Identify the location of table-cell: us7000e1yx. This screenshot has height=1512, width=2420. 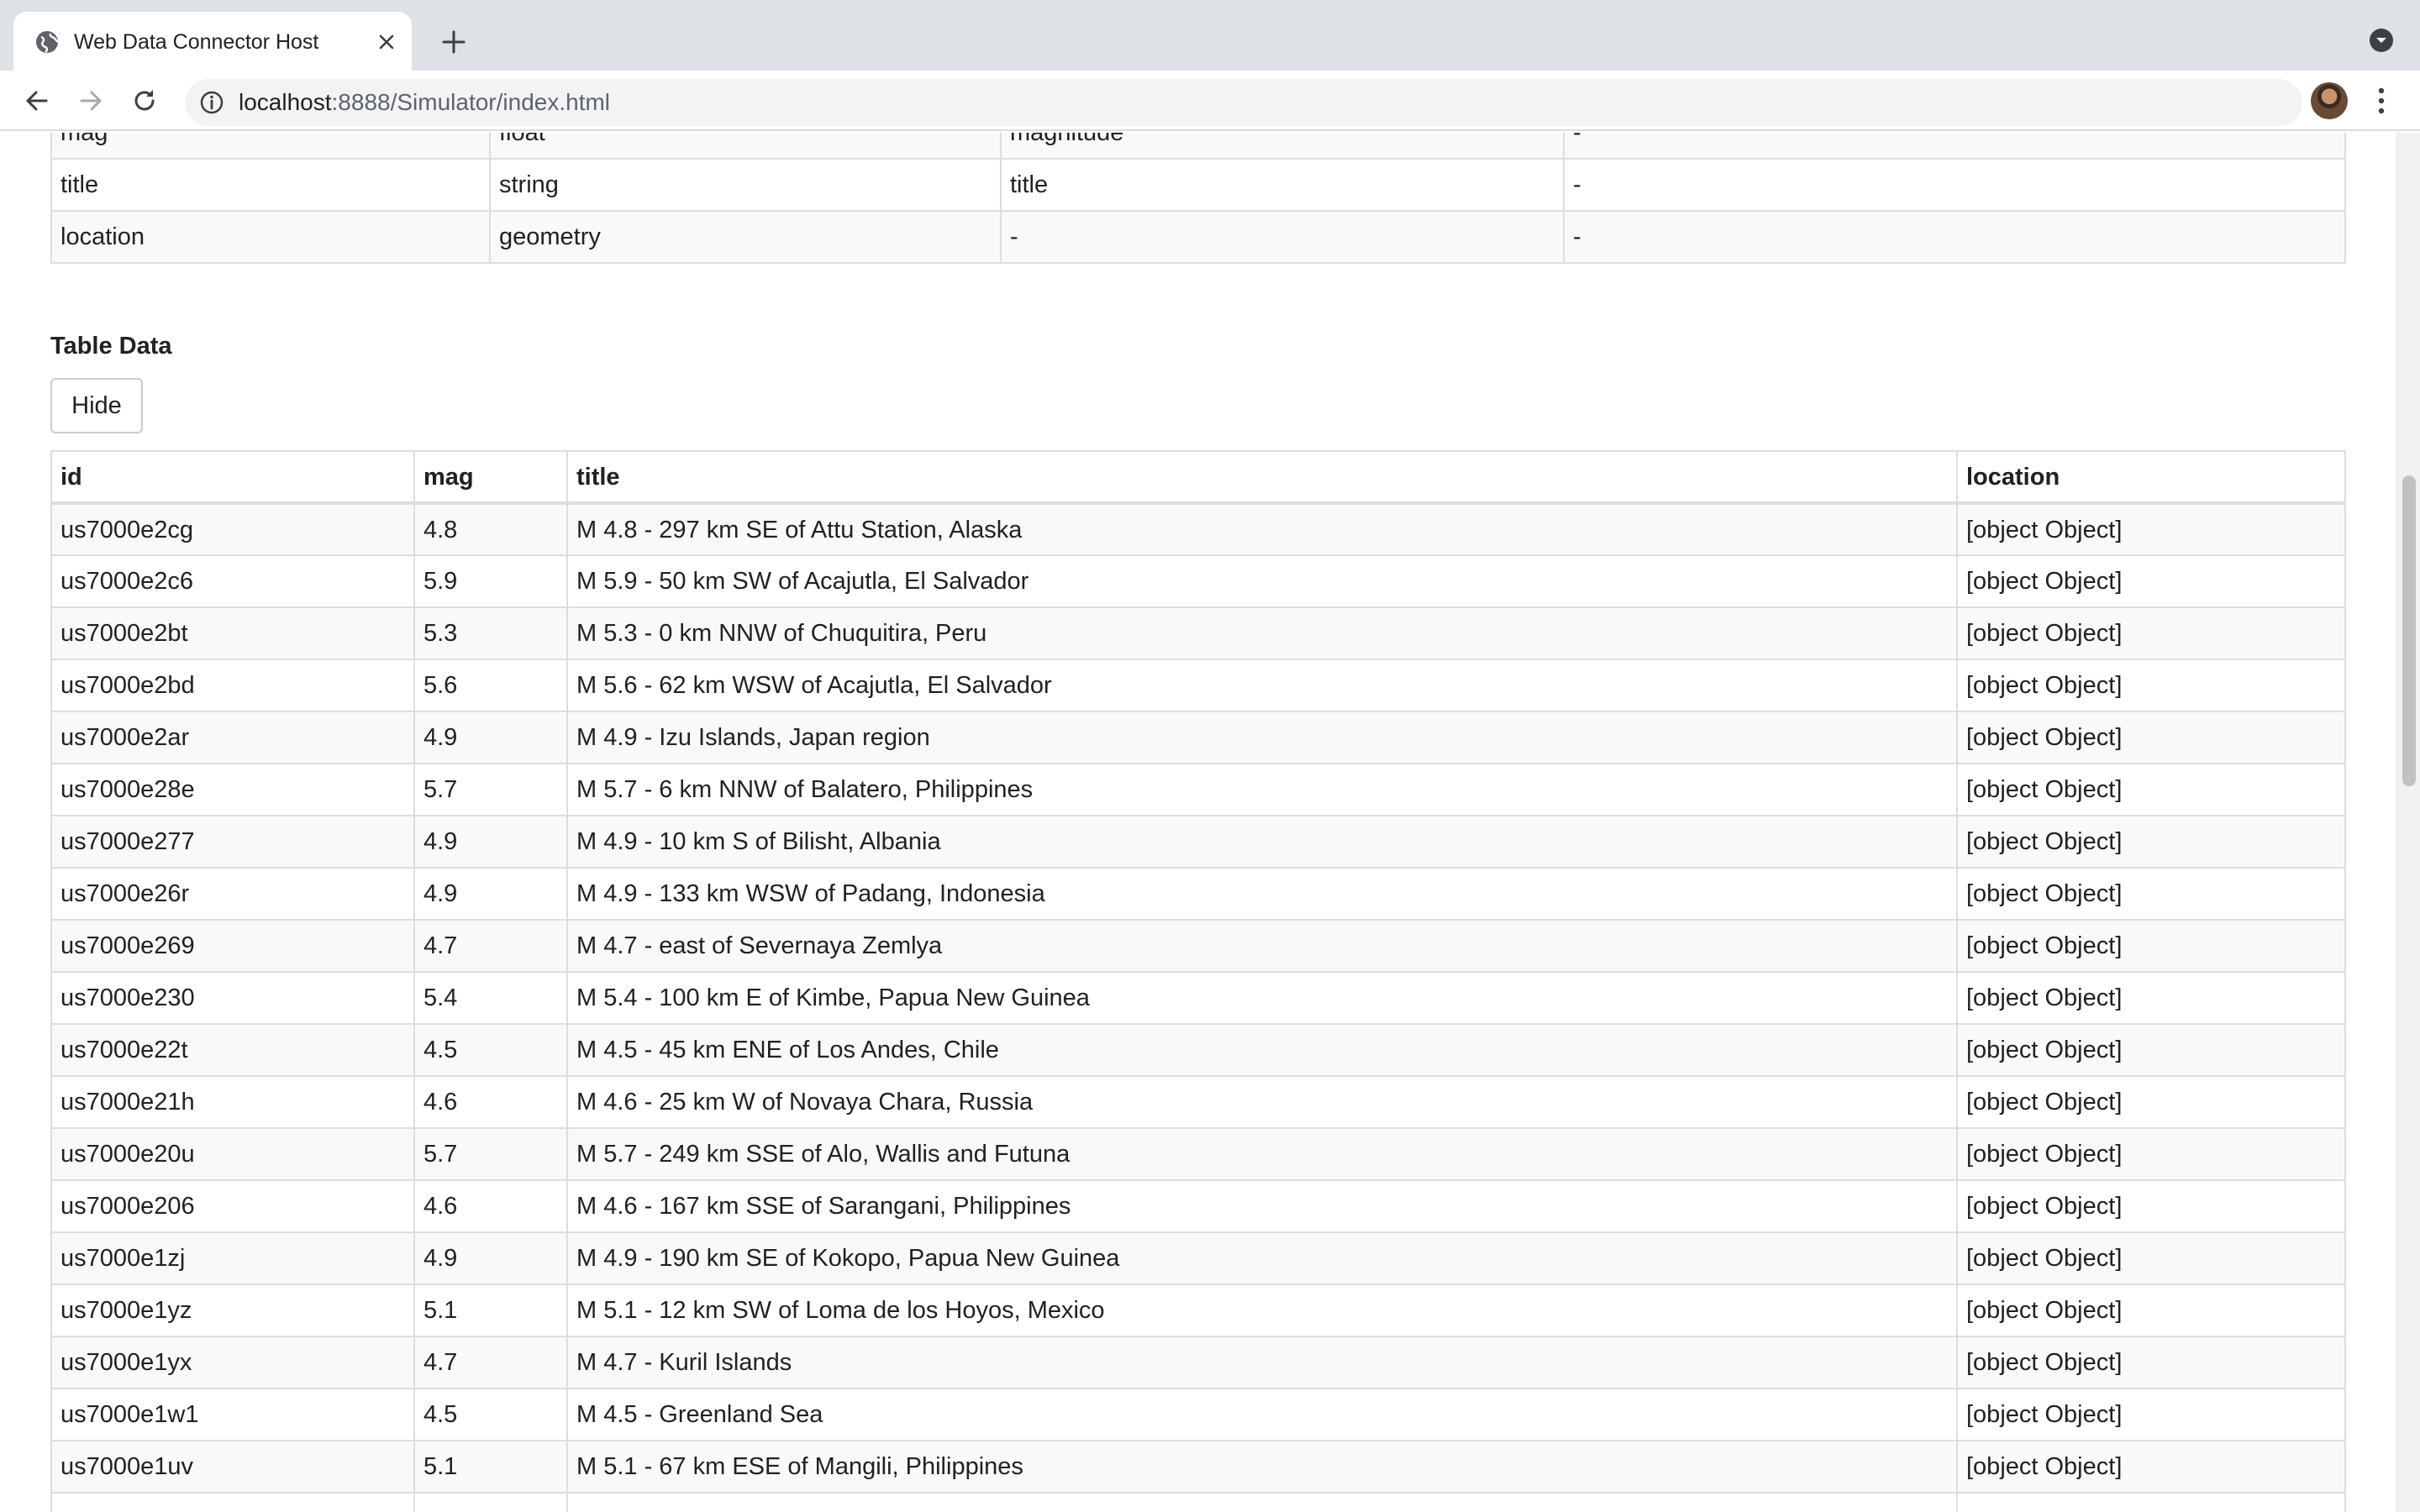
(233, 1362).